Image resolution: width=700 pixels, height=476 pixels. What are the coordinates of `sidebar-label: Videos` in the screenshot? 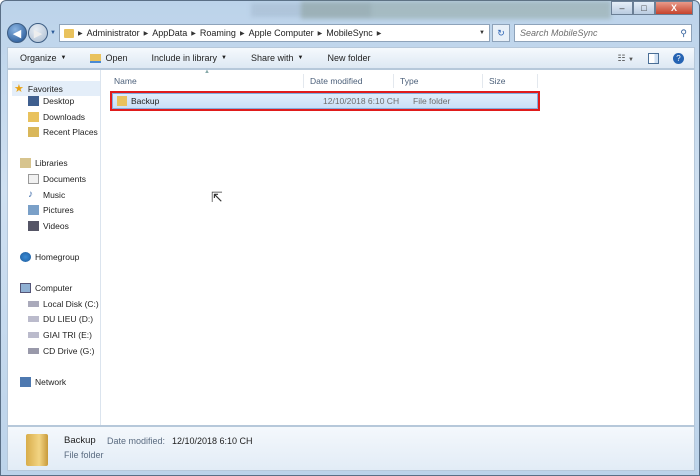 It's located at (56, 226).